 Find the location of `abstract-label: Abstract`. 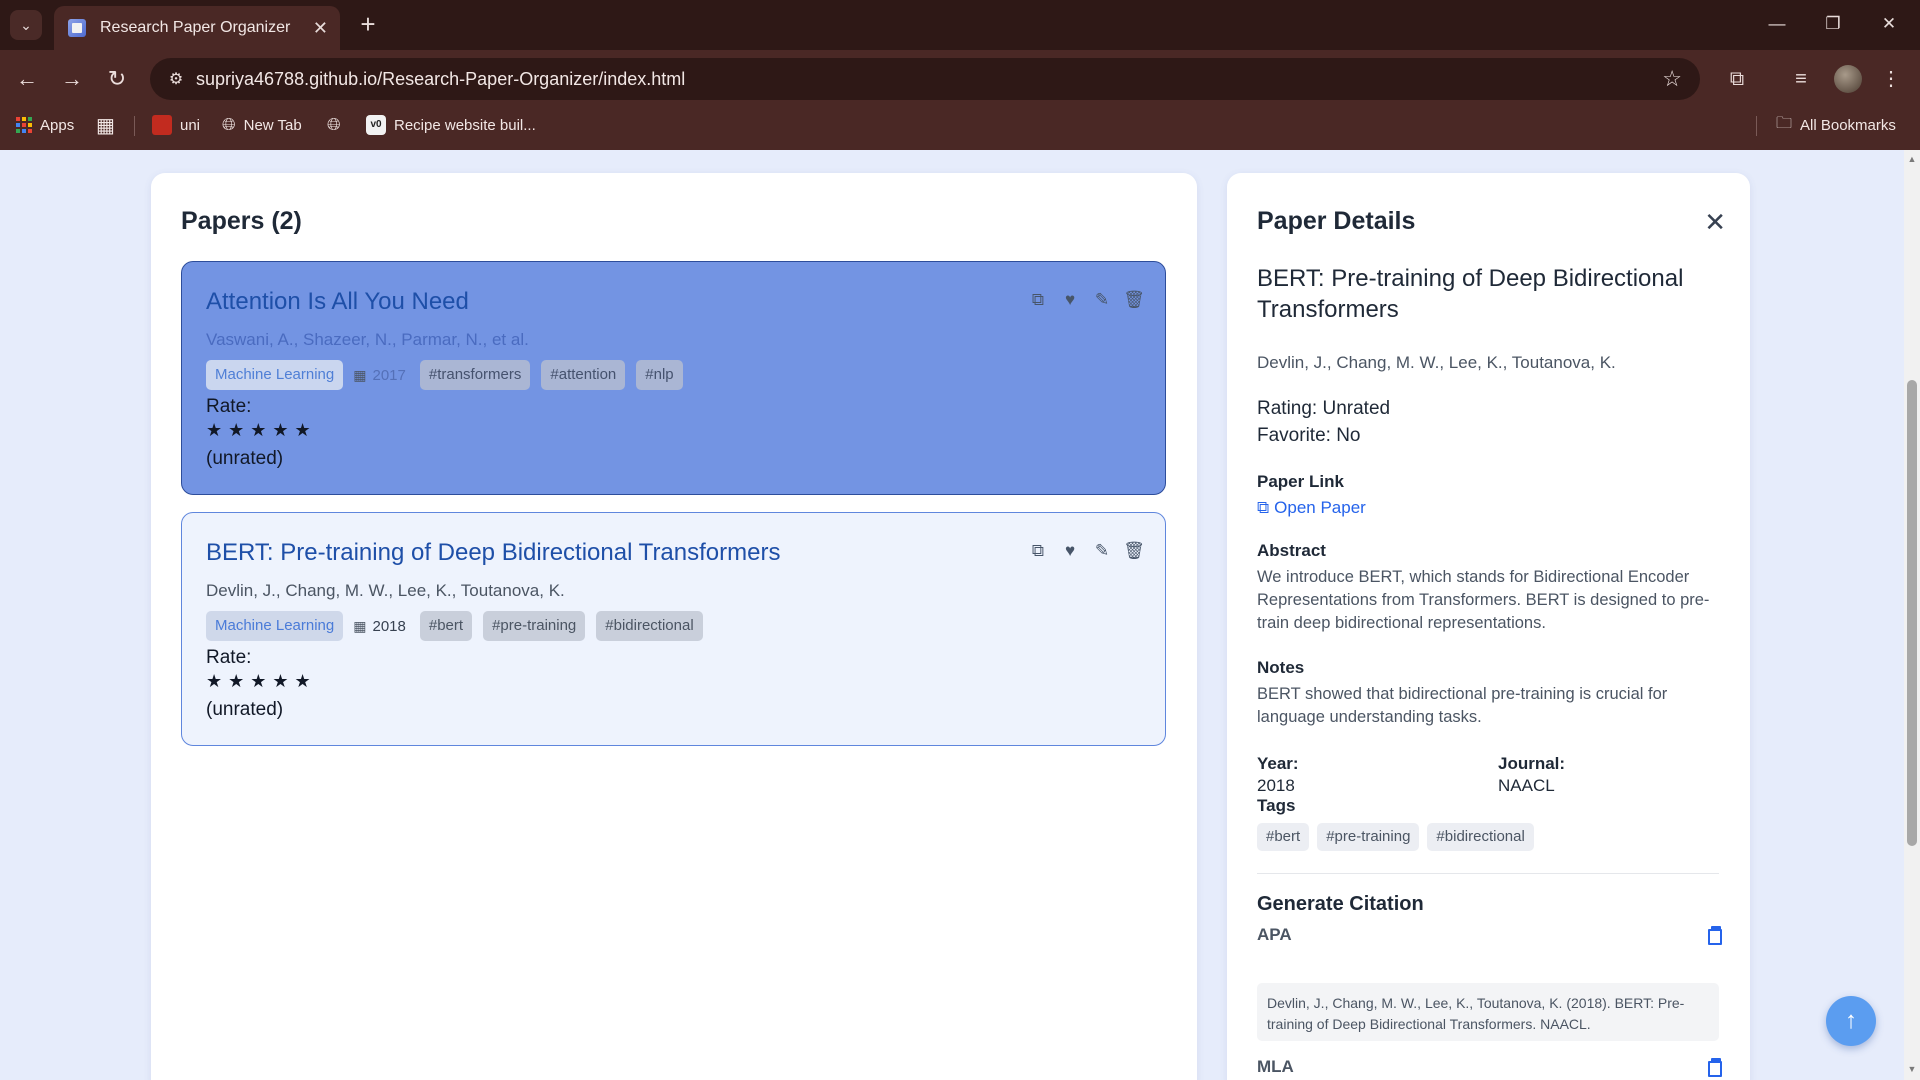

abstract-label: Abstract is located at coordinates (1291, 550).